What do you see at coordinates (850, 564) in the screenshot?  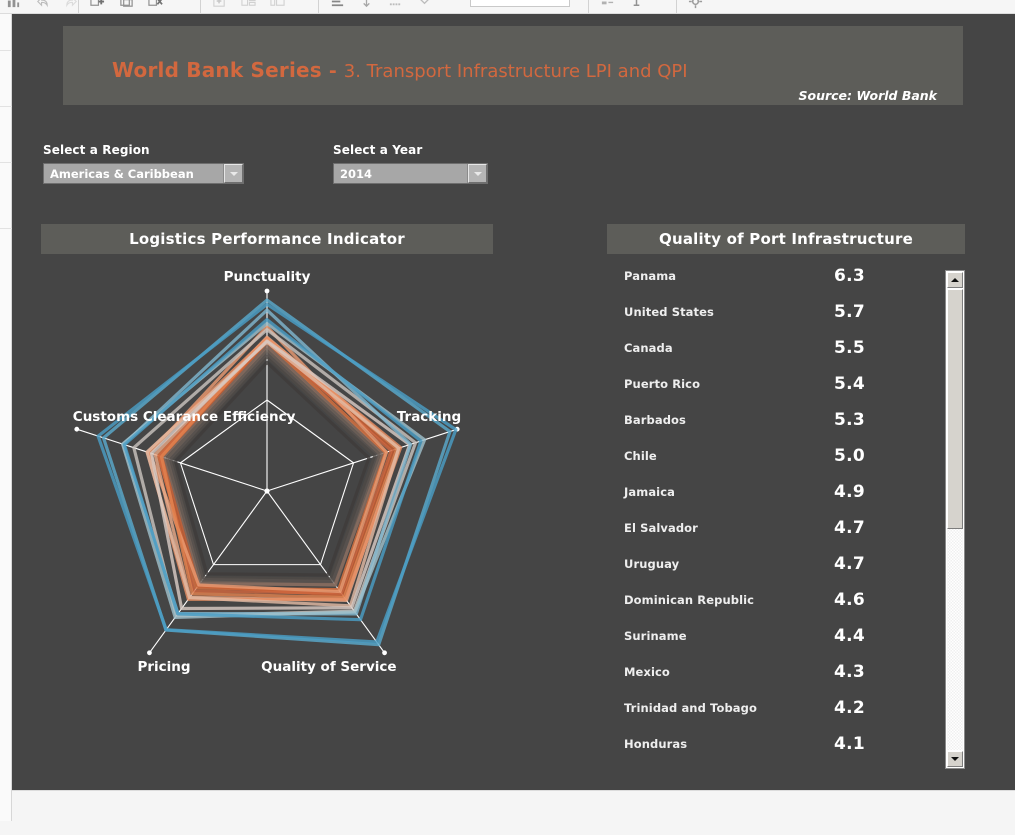 I see `qpi-score-value: 4.7` at bounding box center [850, 564].